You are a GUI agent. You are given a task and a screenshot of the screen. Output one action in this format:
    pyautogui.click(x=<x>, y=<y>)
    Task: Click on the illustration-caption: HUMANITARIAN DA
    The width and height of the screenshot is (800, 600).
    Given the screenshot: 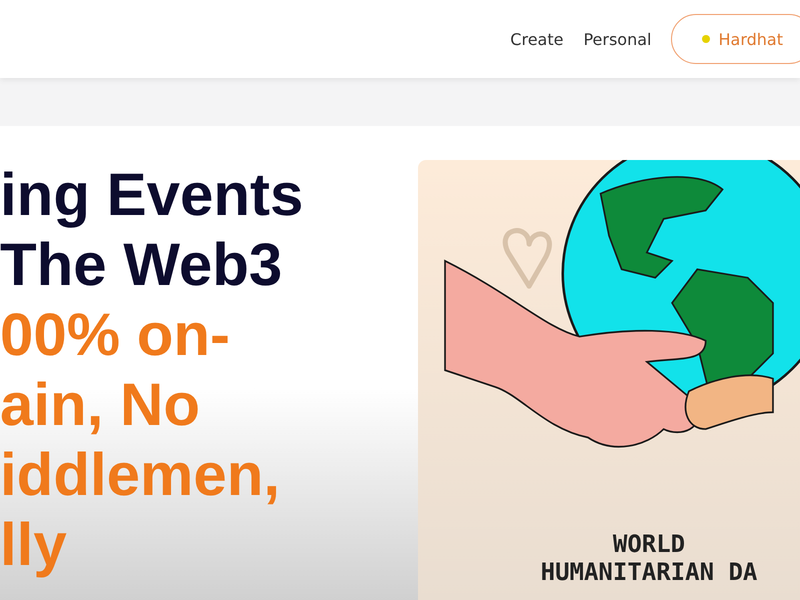 What is the action you would take?
    pyautogui.click(x=649, y=572)
    